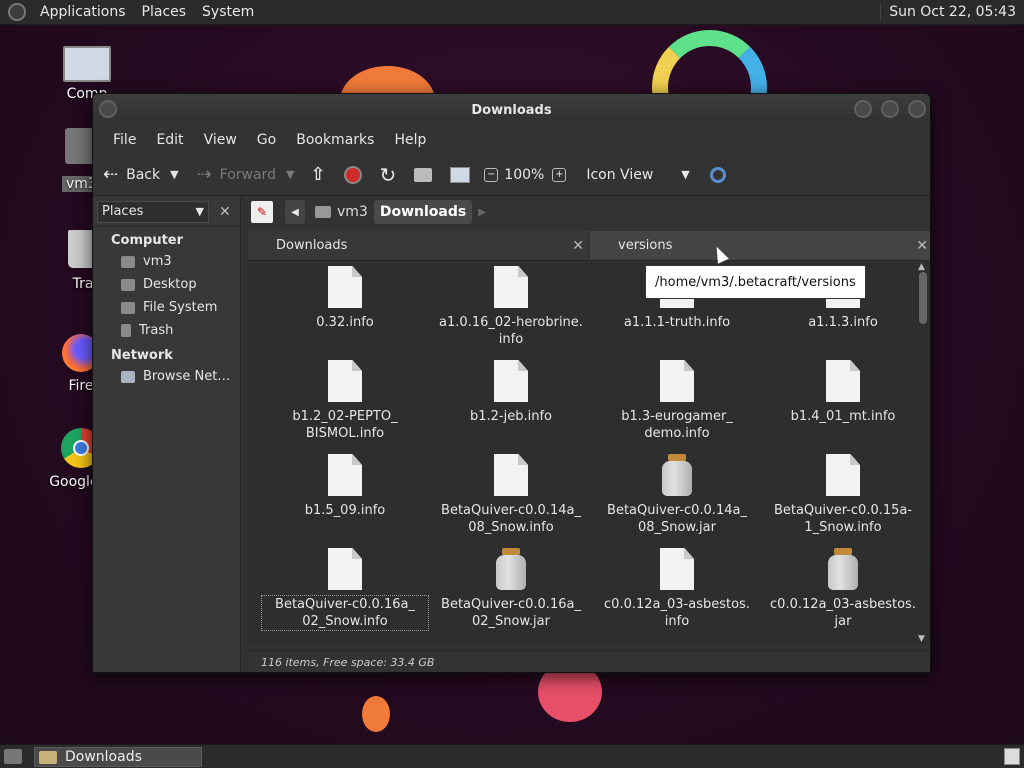 Image resolution: width=1024 pixels, height=768 pixels. I want to click on taskbar-item-label: Downloads, so click(103, 757).